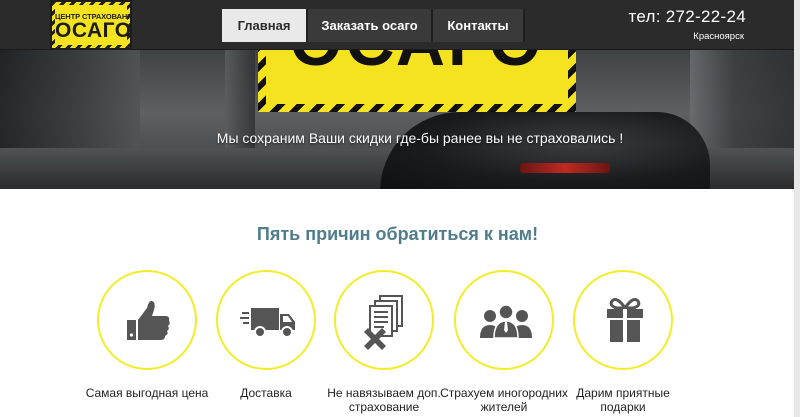 The width and height of the screenshot is (800, 417). Describe the element at coordinates (718, 36) in the screenshot. I see `city-name: Красноярск` at that location.